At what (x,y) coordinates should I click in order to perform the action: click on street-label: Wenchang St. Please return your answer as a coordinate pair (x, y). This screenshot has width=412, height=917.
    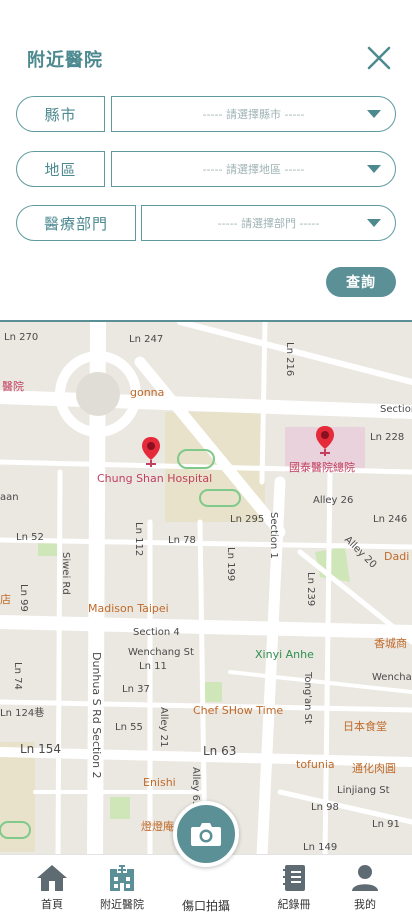
    Looking at the image, I should click on (161, 652).